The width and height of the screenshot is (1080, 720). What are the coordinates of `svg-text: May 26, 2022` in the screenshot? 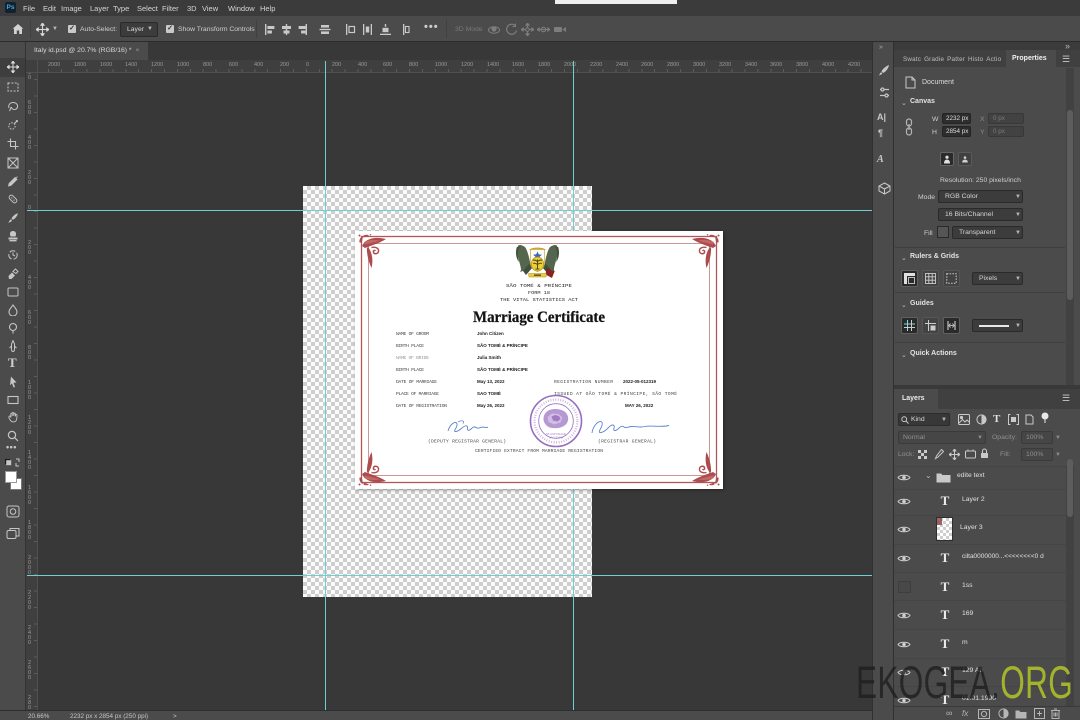 It's located at (491, 405).